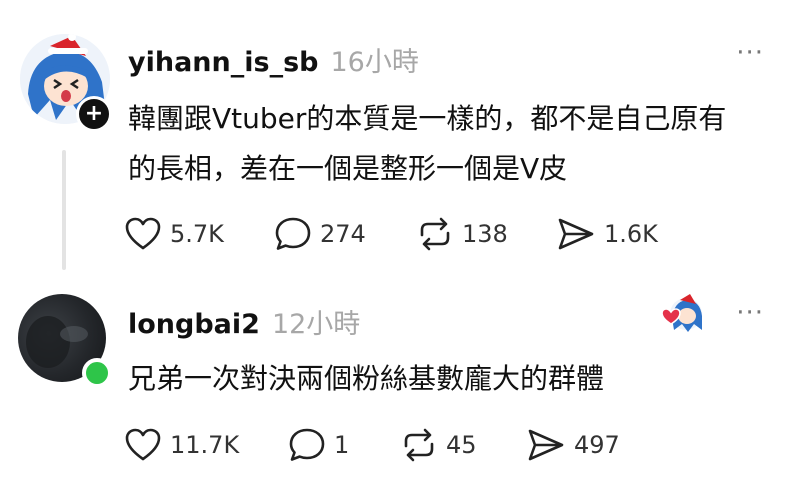  Describe the element at coordinates (573, 445) in the screenshot. I see `share-button: 497` at that location.